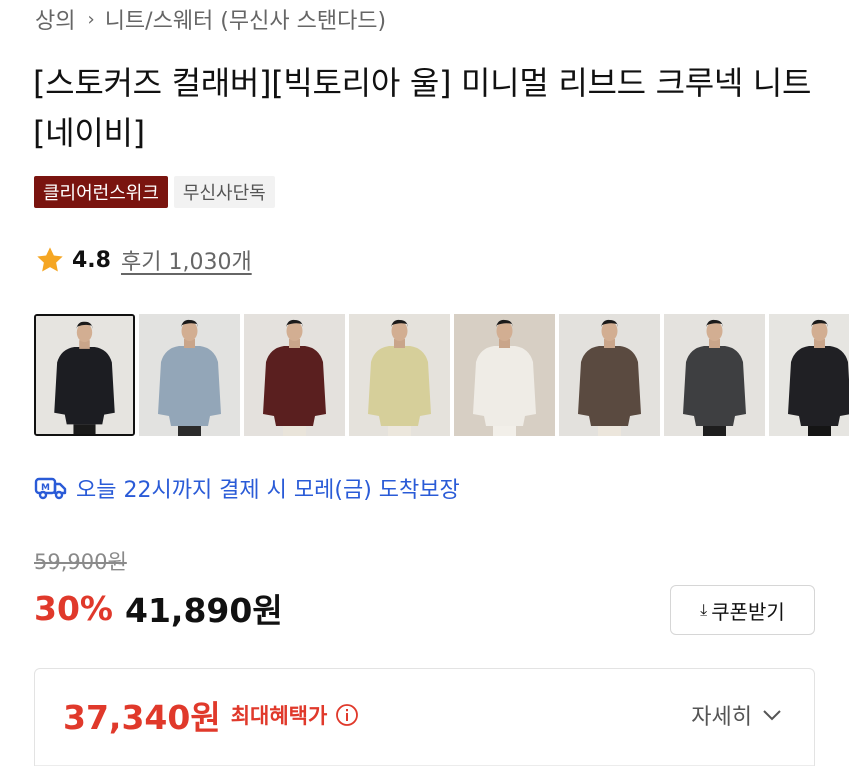 The height and width of the screenshot is (766, 849). What do you see at coordinates (73, 608) in the screenshot?
I see `discount-rate: 30%` at bounding box center [73, 608].